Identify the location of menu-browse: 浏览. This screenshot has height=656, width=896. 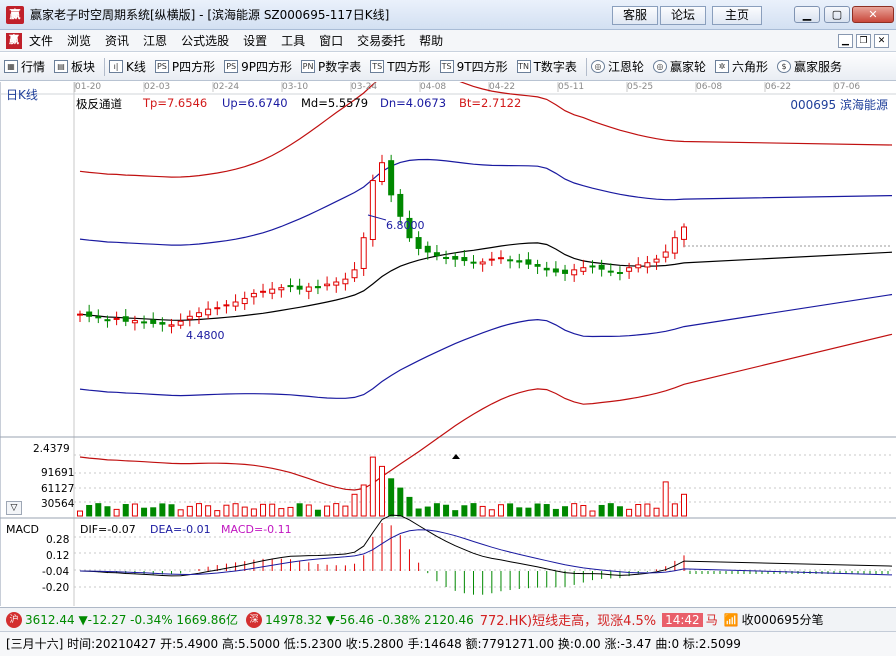
(79, 41).